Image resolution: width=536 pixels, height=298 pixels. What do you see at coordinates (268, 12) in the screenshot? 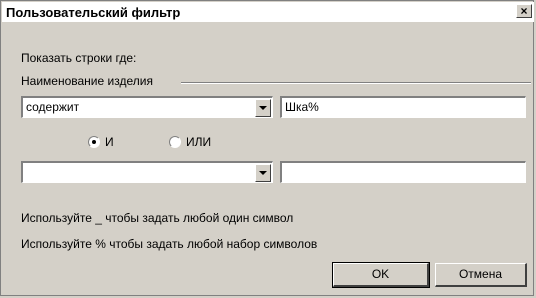
I see `title-bar: Пользовательский фильтр ×` at bounding box center [268, 12].